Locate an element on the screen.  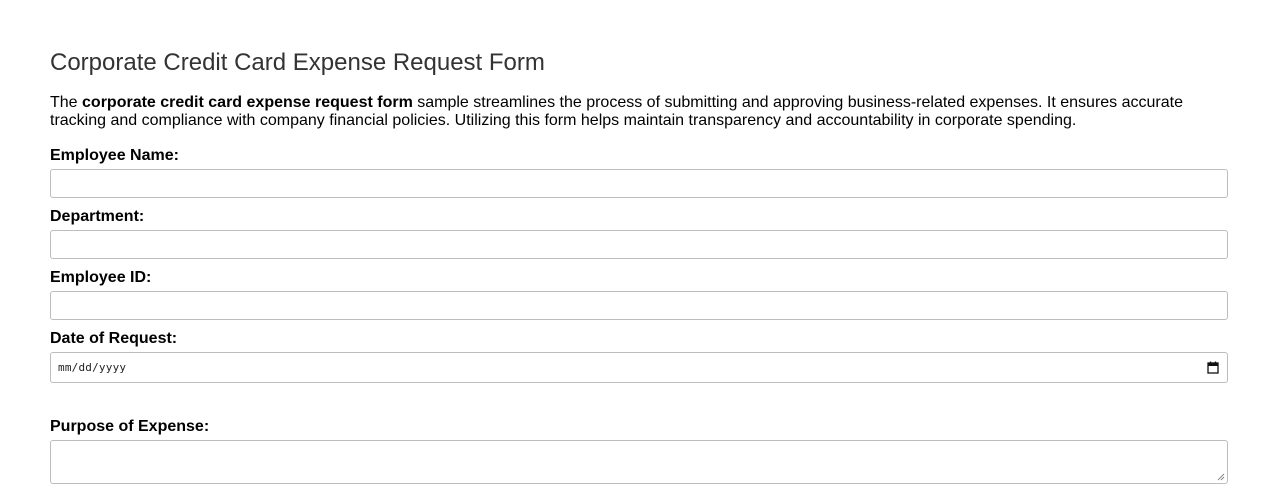
date-placeholder: mm/dd/yyyy is located at coordinates (92, 367).